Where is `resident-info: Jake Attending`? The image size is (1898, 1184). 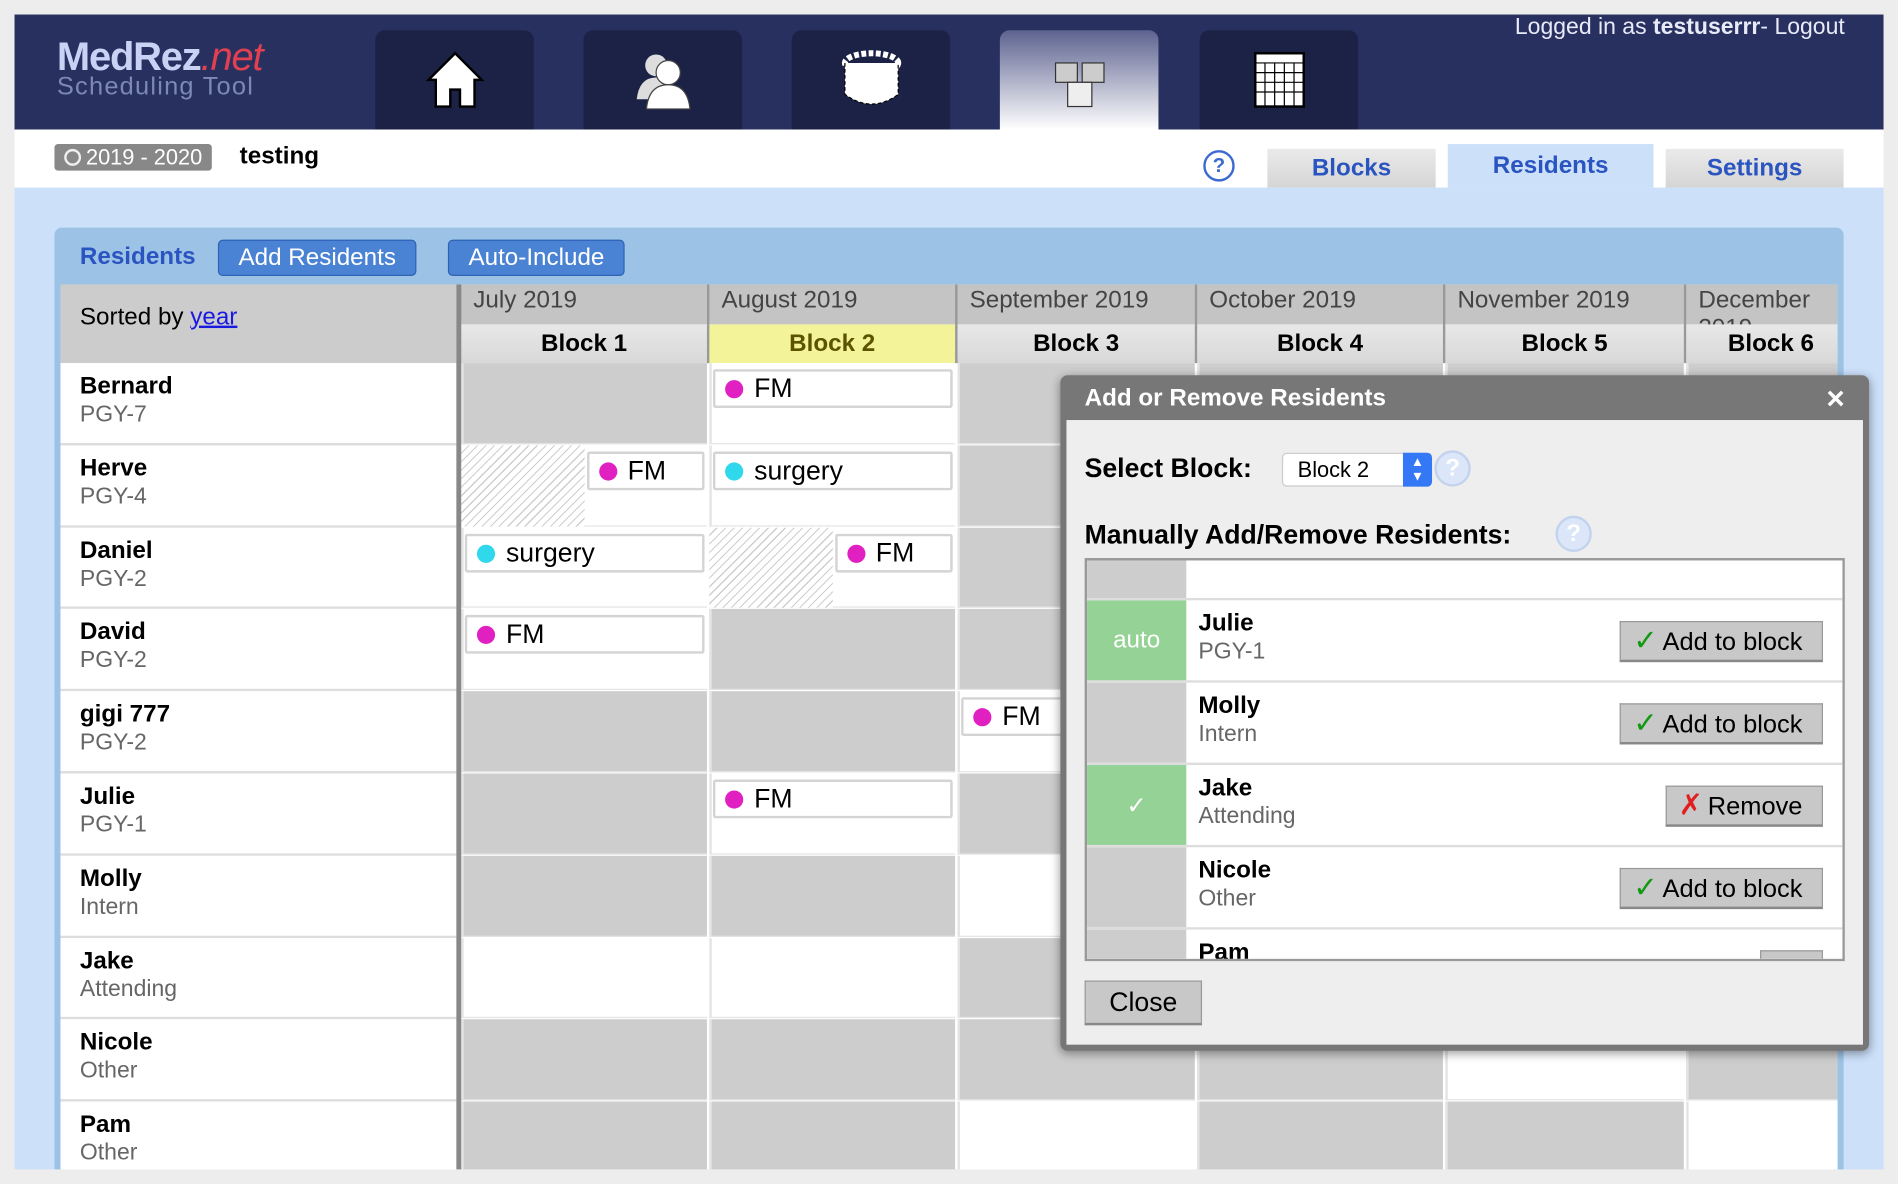 resident-info: Jake Attending is located at coordinates (1246, 803).